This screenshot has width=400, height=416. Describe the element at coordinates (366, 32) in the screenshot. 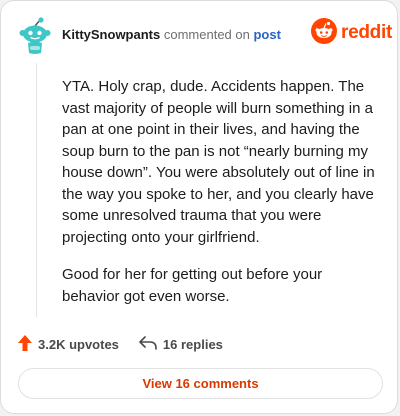

I see `reddit-wordmark: reddit` at that location.